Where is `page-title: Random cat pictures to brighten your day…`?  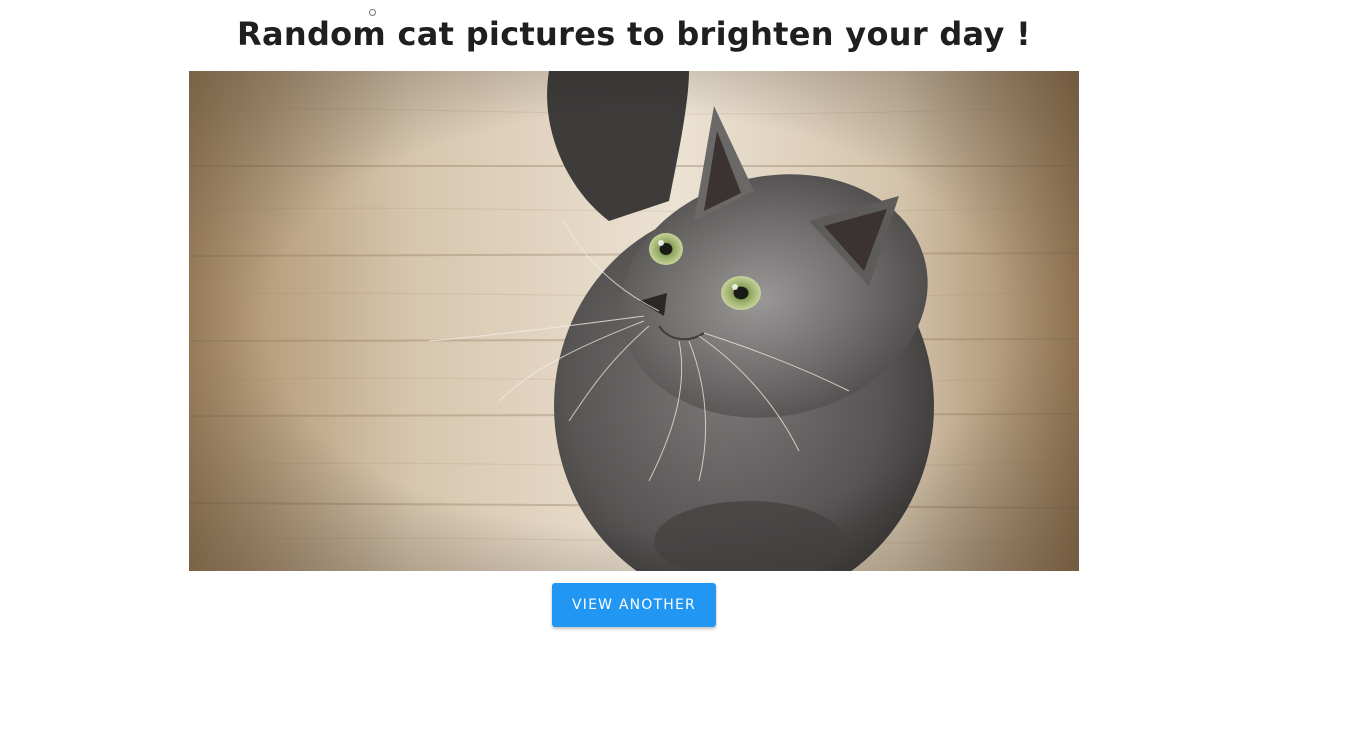
page-title: Random cat pictures to brighten your day… is located at coordinates (634, 34).